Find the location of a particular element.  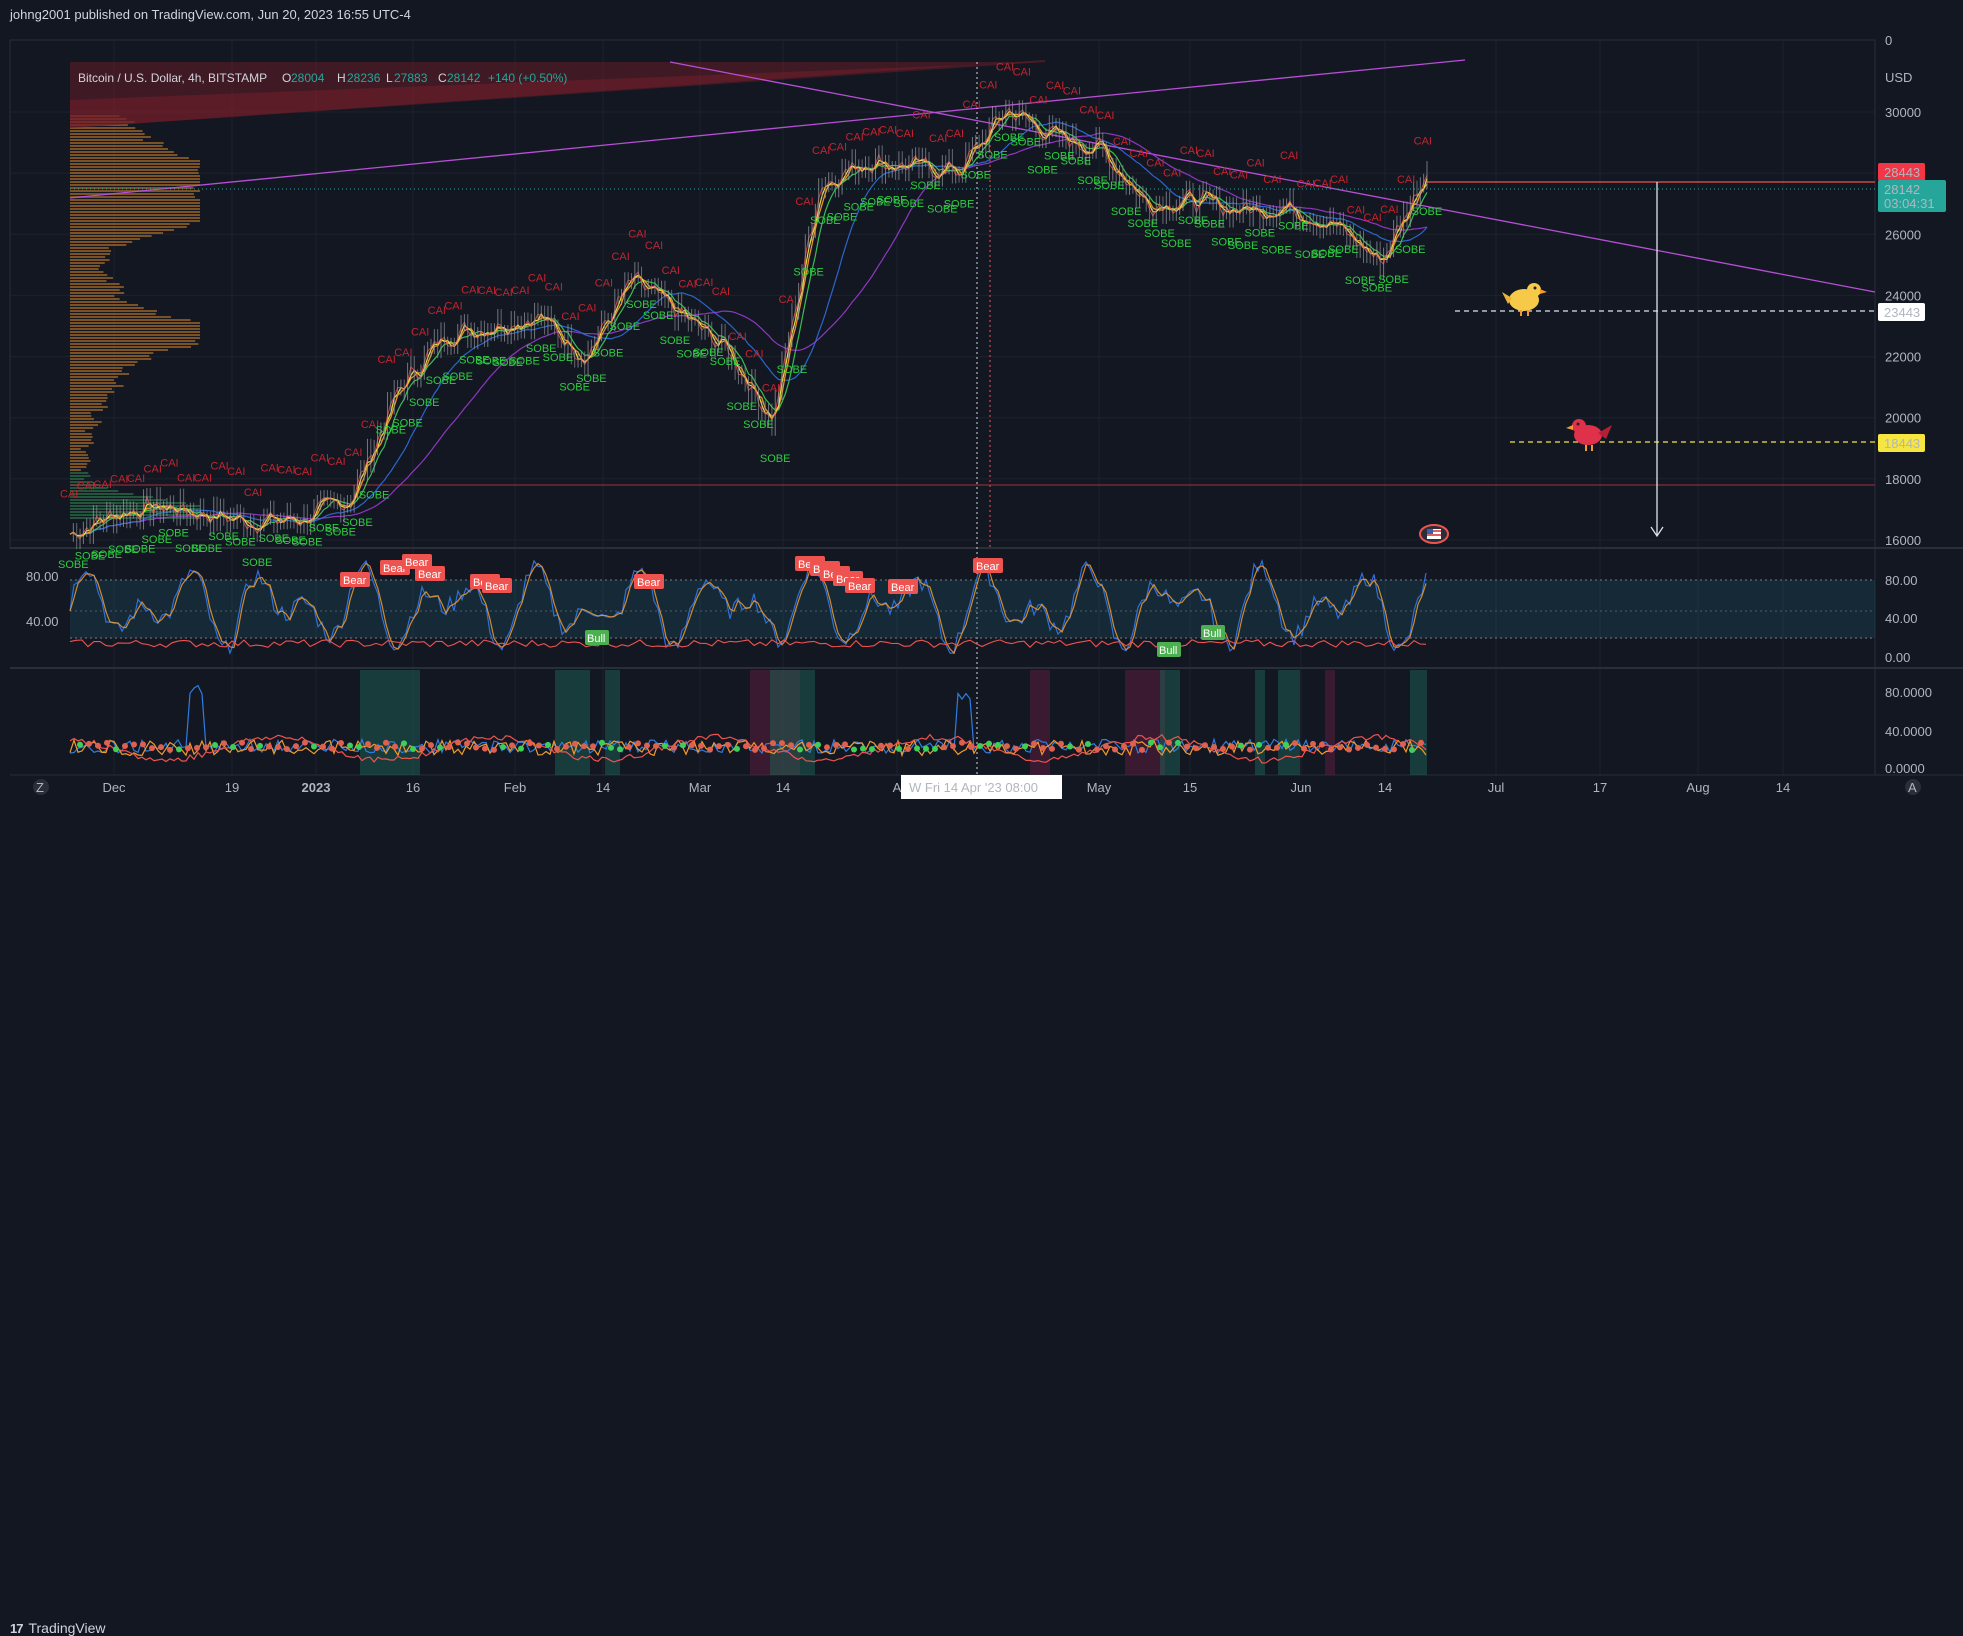

time-tick: 15 is located at coordinates (1190, 787).